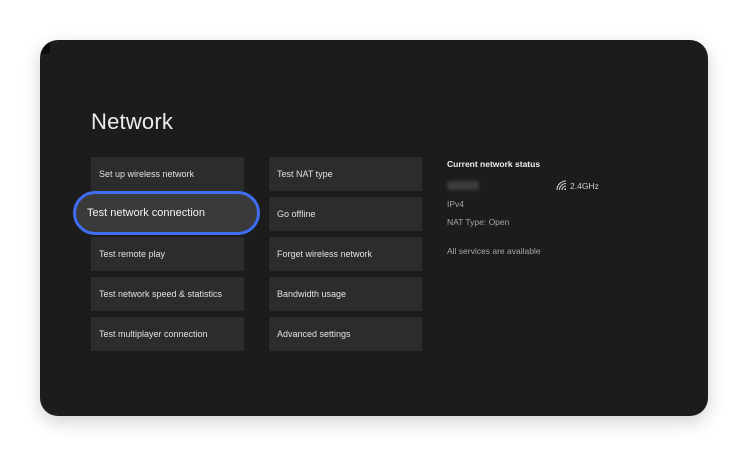 This screenshot has width=750, height=464. Describe the element at coordinates (314, 334) in the screenshot. I see `menu-item-label: Advanced settings` at that location.